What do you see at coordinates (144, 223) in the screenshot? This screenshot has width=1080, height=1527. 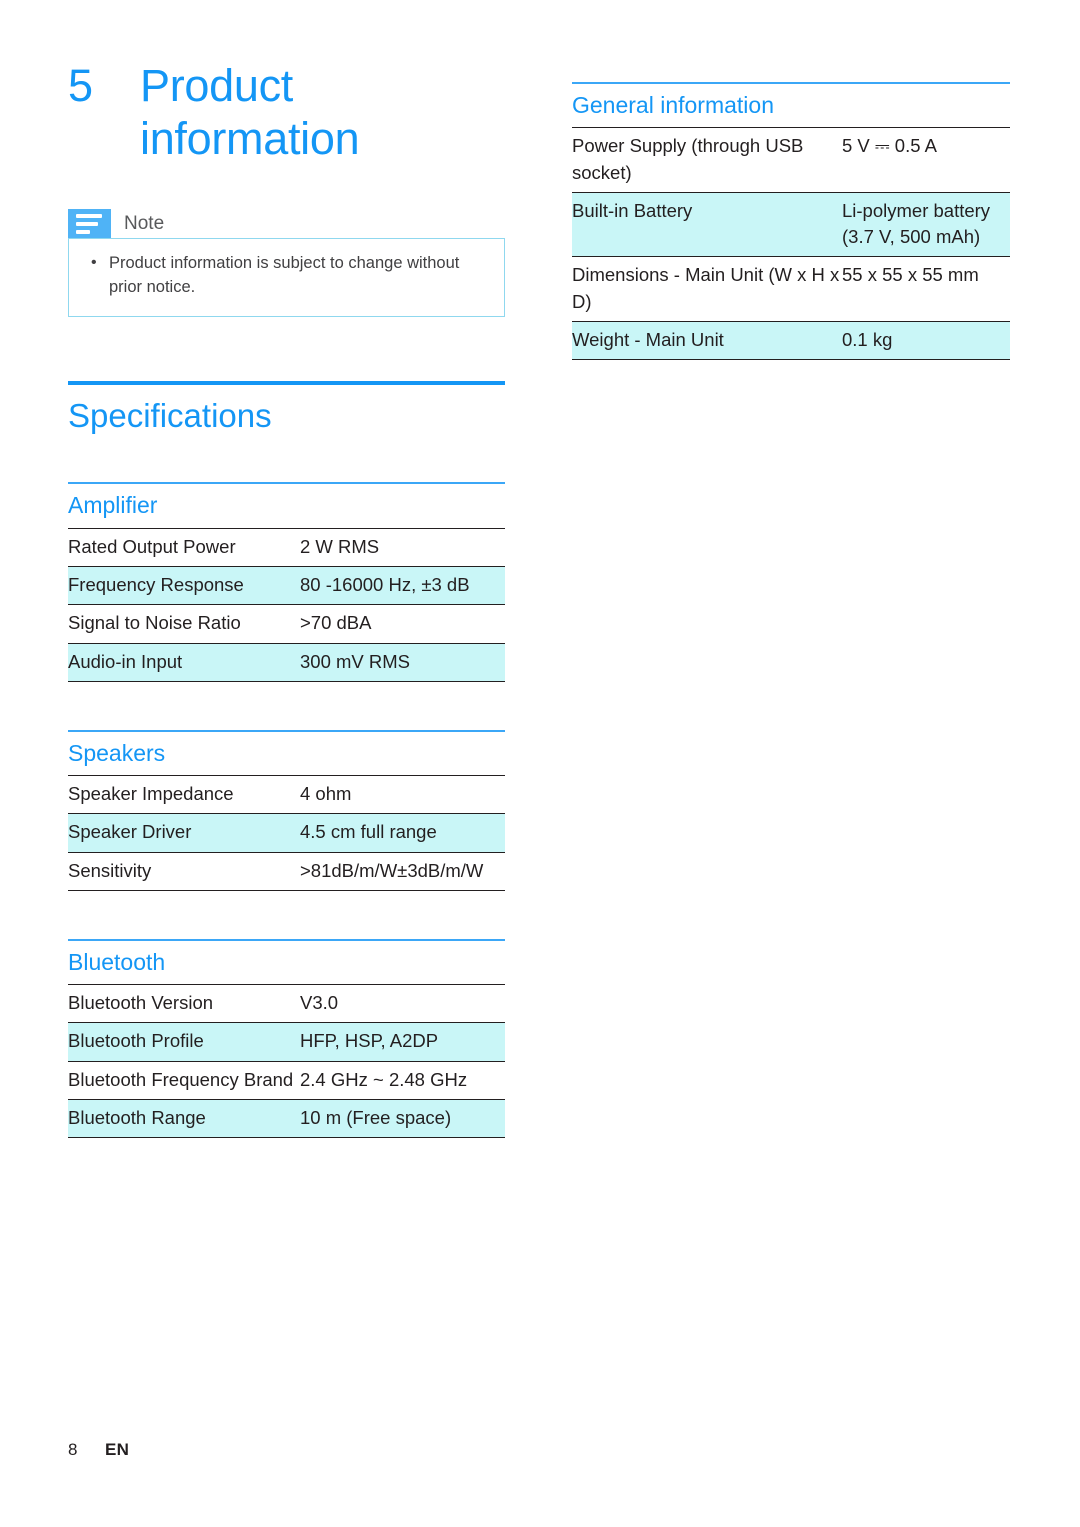 I see `note-label: Note` at bounding box center [144, 223].